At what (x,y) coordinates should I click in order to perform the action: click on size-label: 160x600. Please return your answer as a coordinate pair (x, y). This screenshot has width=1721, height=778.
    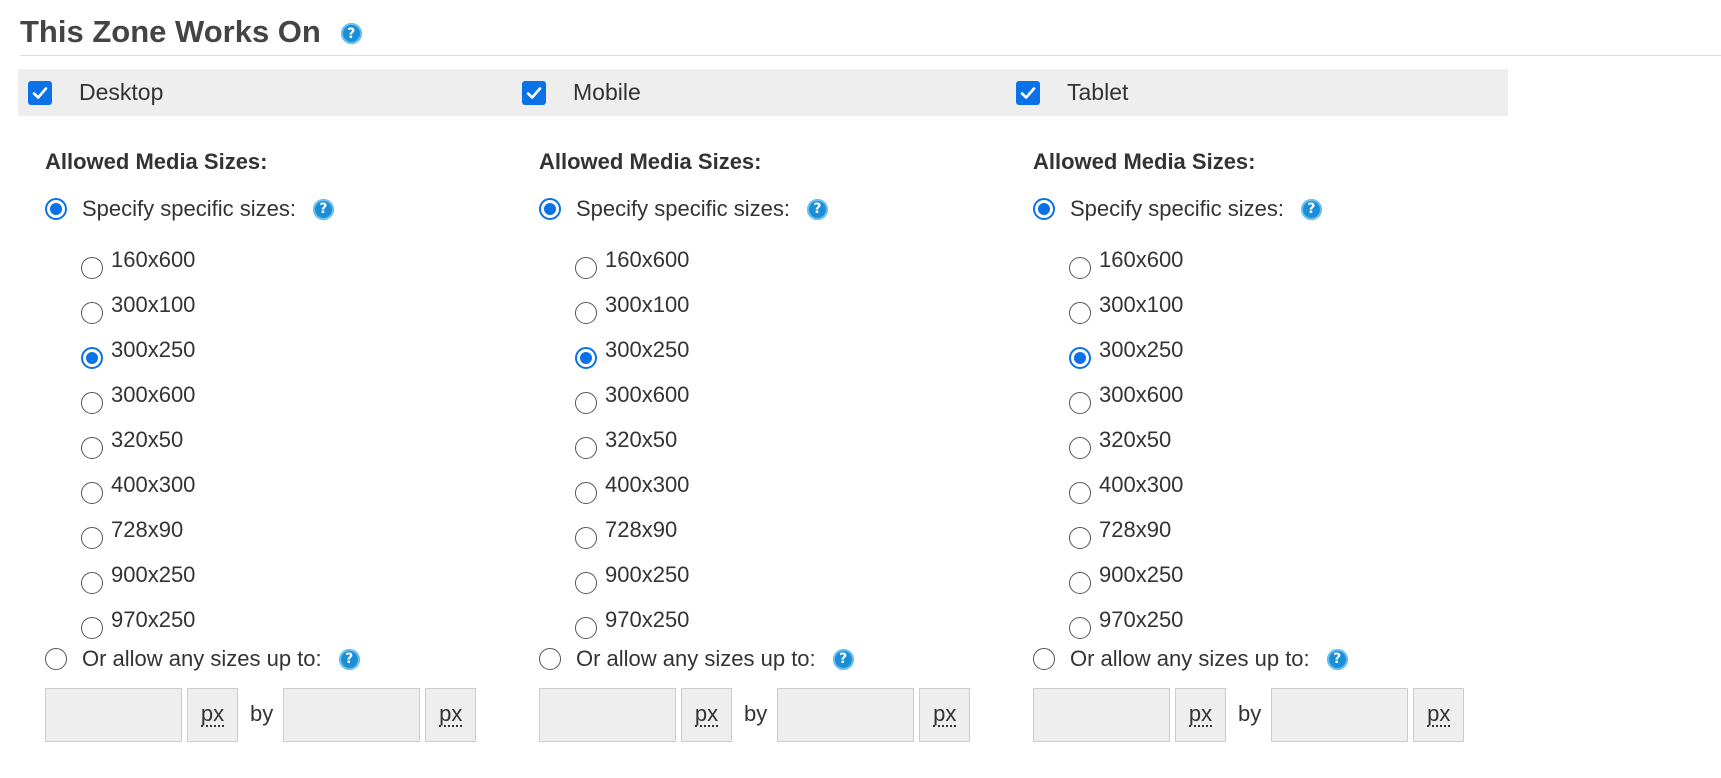
    Looking at the image, I should click on (153, 259).